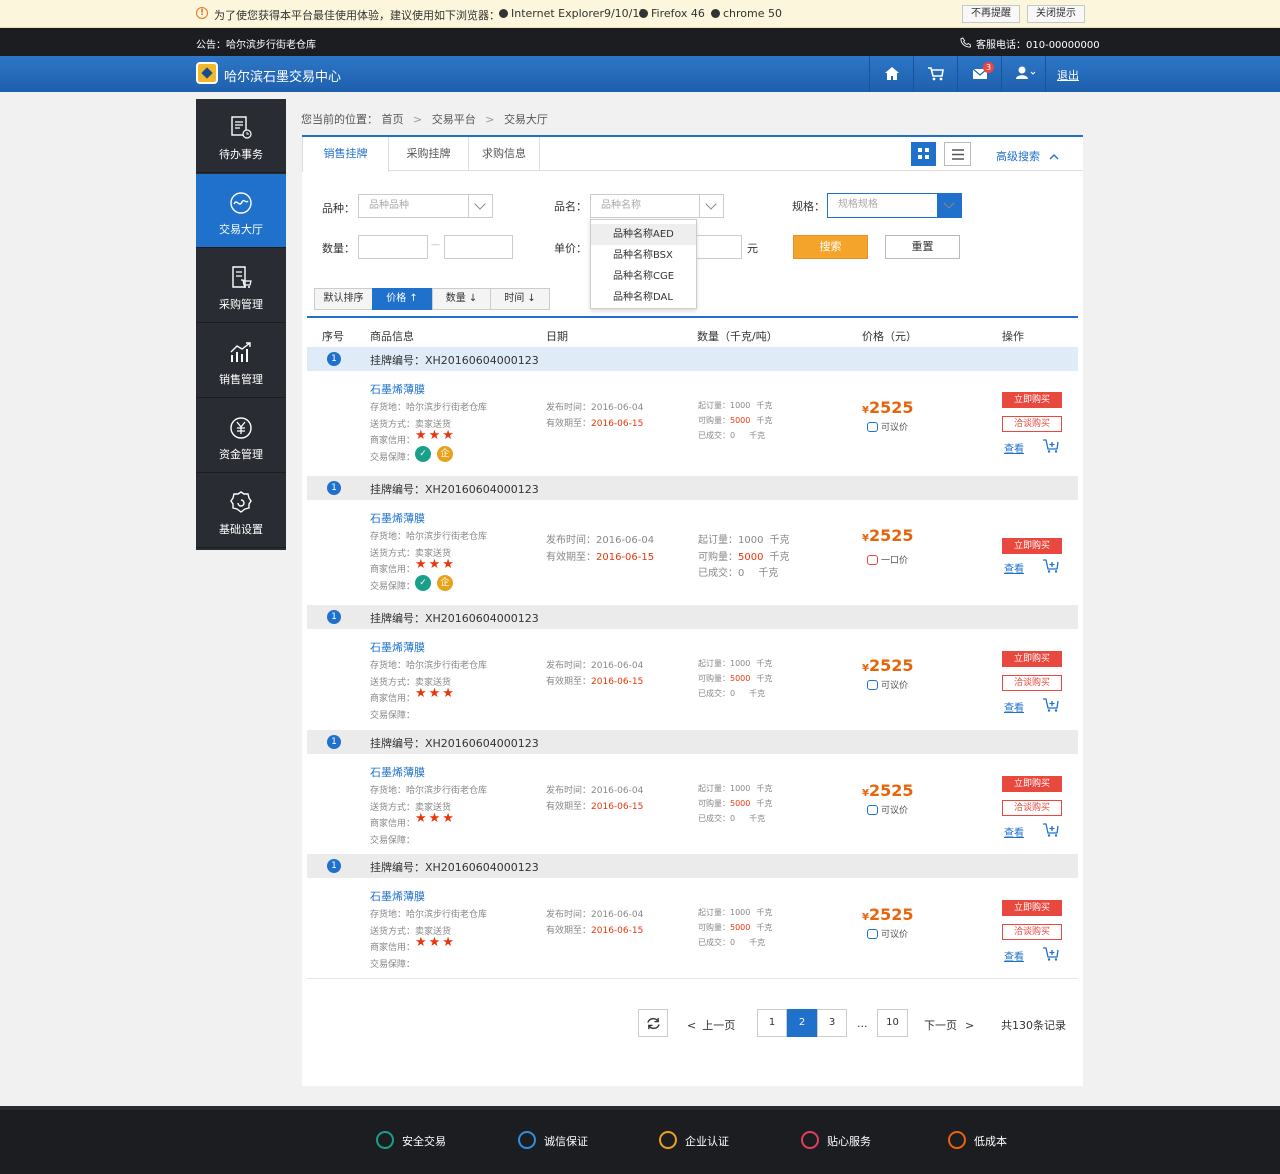  I want to click on tab-demand-info: 求购信息, so click(504, 154).